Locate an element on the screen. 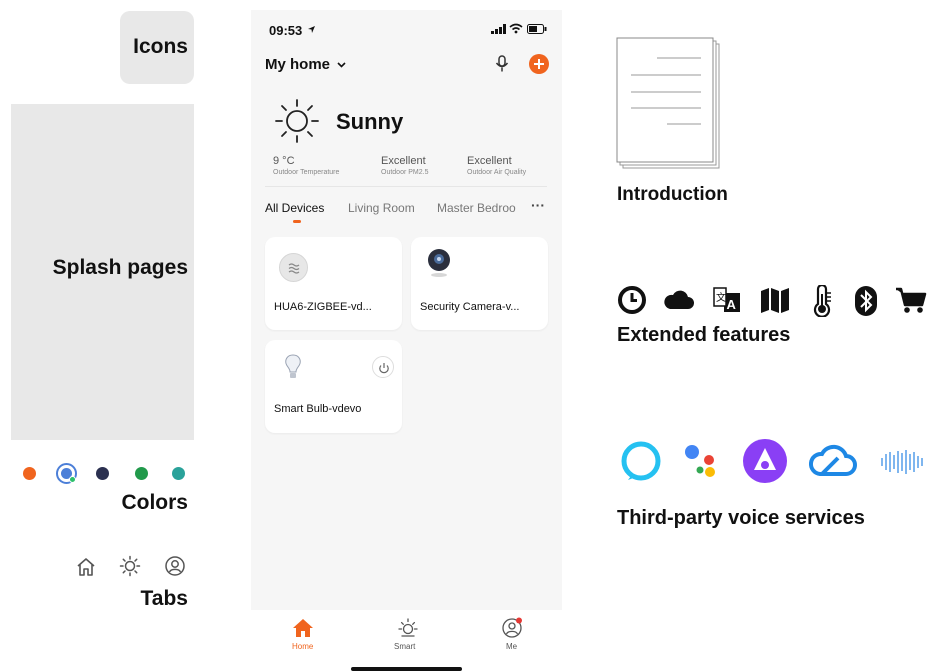 The height and width of the screenshot is (671, 929). tab-home: Home is located at coordinates (303, 638).